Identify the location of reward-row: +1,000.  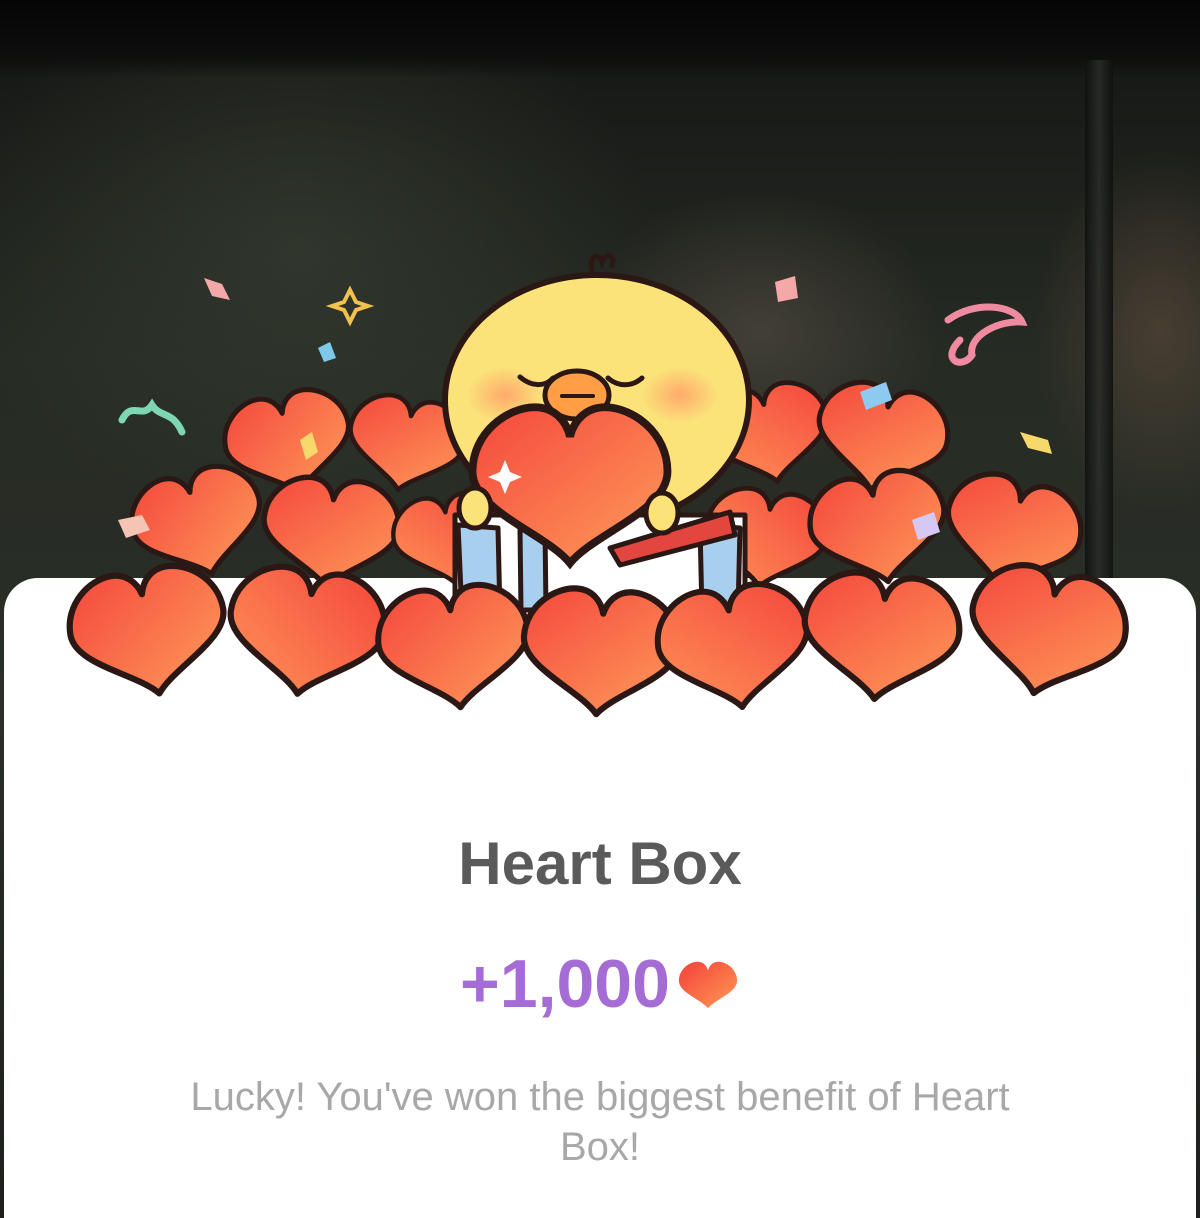
(600, 984).